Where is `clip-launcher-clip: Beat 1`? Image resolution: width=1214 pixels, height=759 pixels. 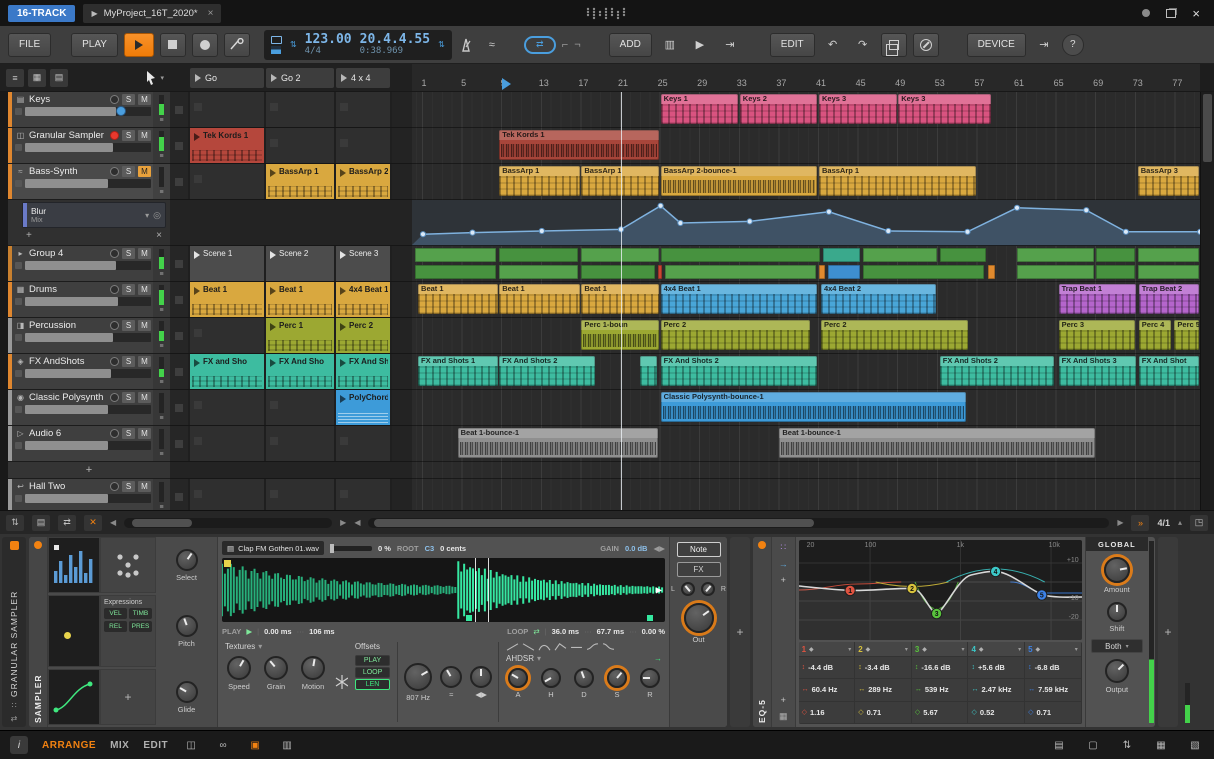 clip-launcher-clip: Beat 1 is located at coordinates (227, 299).